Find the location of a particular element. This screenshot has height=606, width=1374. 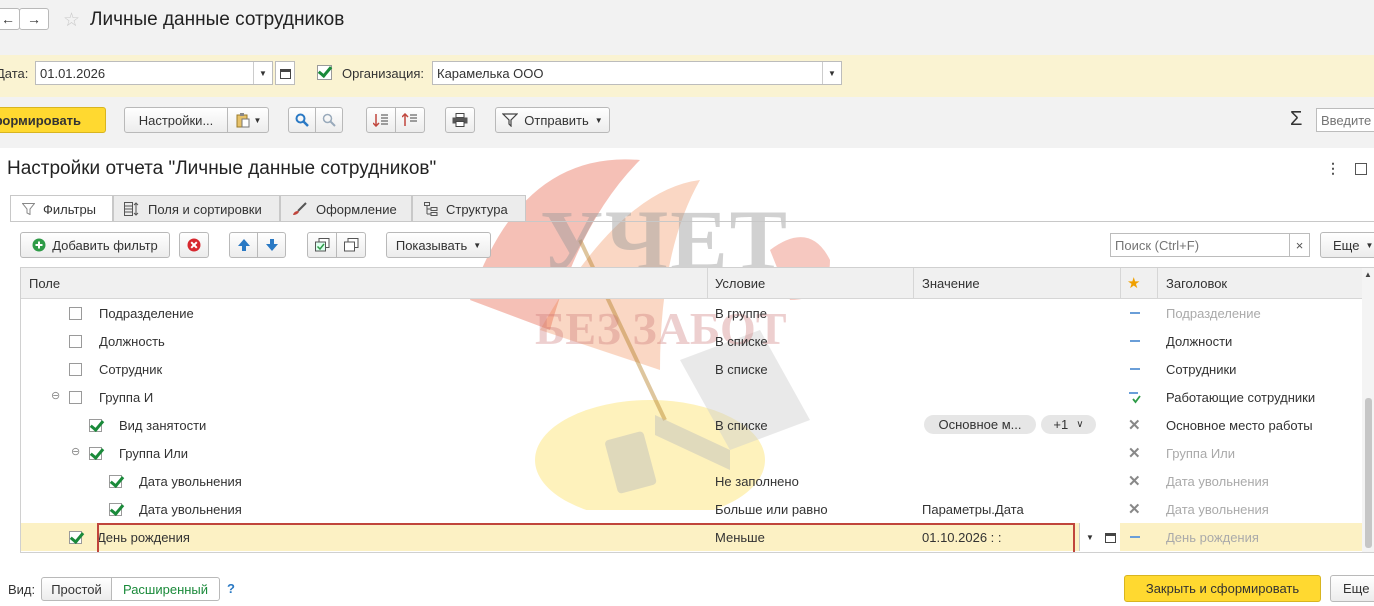

table-row: Подразделение В группе Подразделение is located at coordinates (691, 313).